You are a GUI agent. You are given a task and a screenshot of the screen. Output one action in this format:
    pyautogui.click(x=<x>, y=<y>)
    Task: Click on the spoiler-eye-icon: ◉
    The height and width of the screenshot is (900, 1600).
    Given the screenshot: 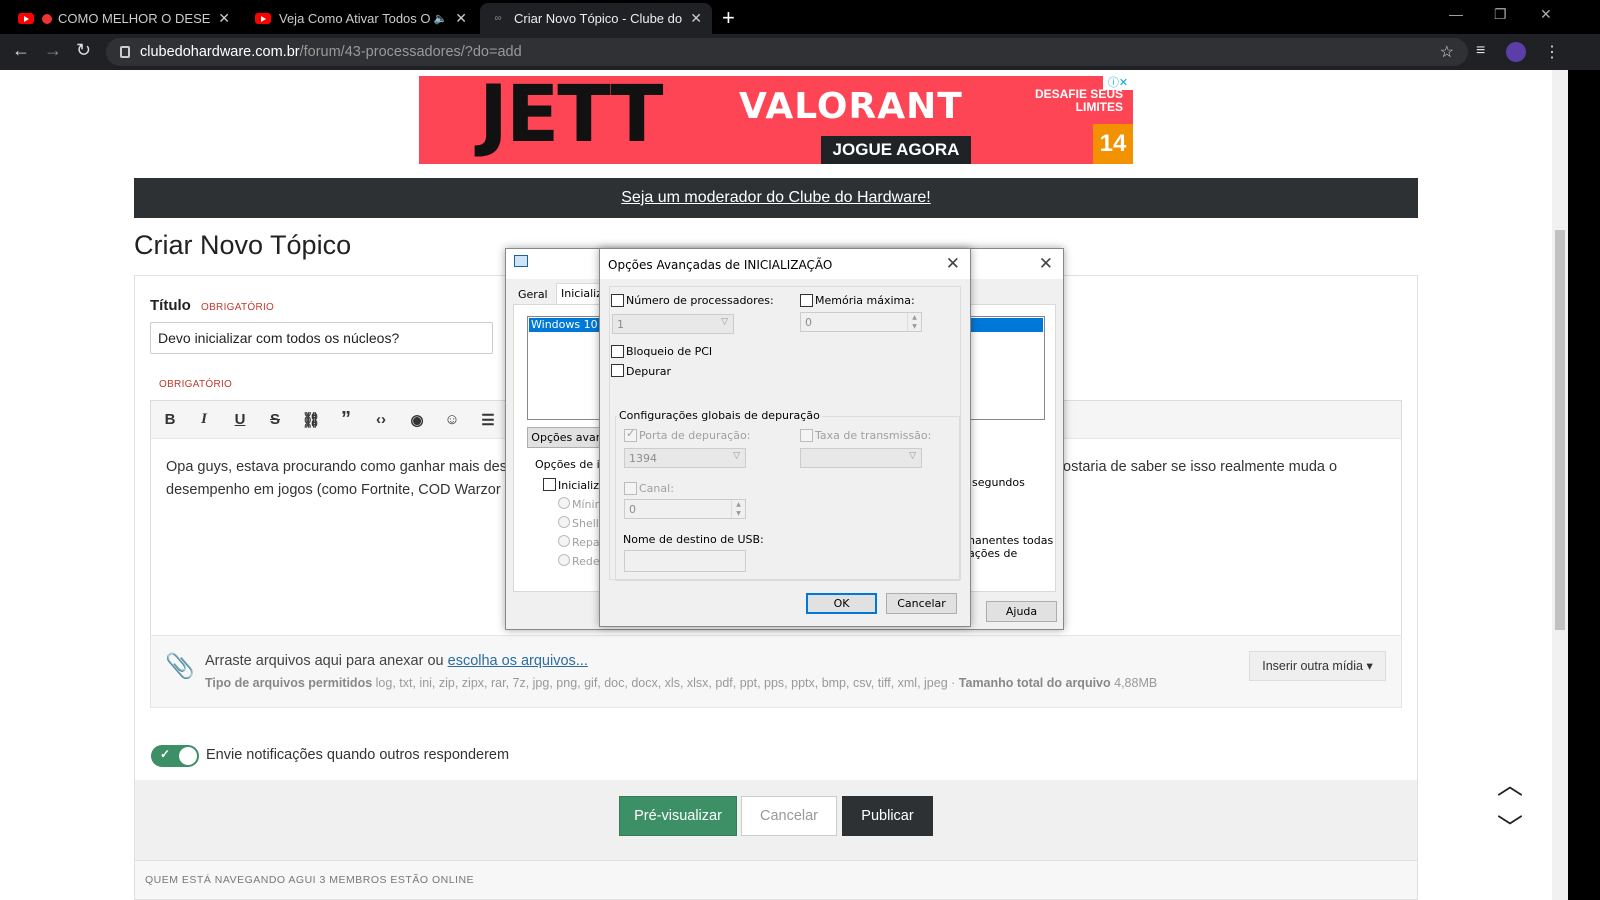 What is the action you would take?
    pyautogui.click(x=417, y=420)
    